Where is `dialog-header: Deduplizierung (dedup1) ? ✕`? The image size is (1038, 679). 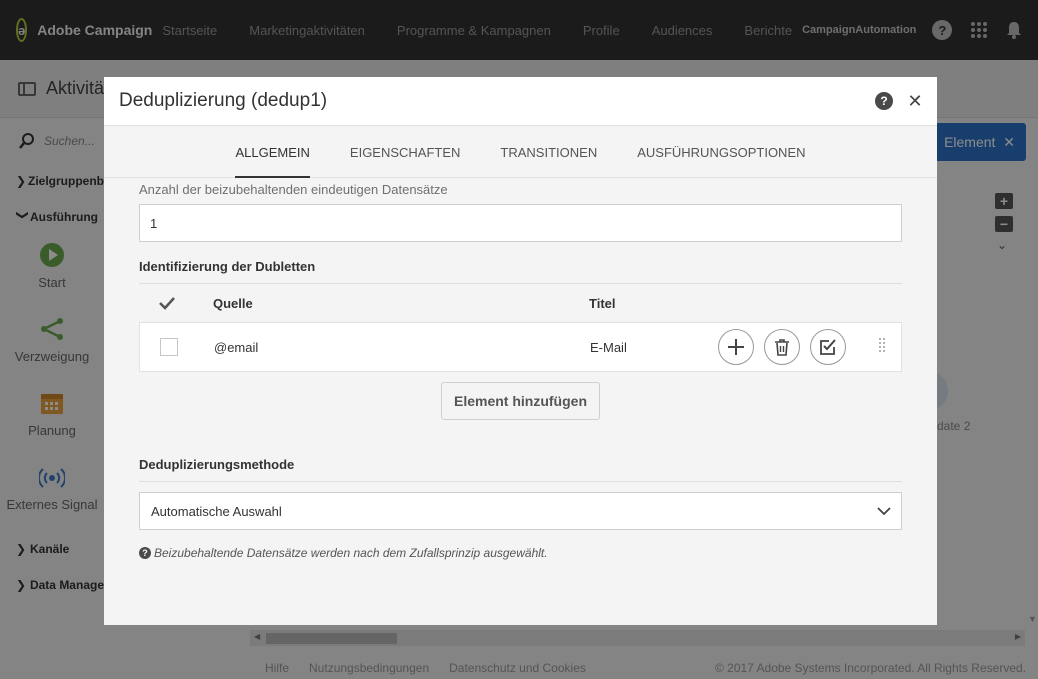
dialog-header: Deduplizierung (dedup1) ? ✕ is located at coordinates (520, 101).